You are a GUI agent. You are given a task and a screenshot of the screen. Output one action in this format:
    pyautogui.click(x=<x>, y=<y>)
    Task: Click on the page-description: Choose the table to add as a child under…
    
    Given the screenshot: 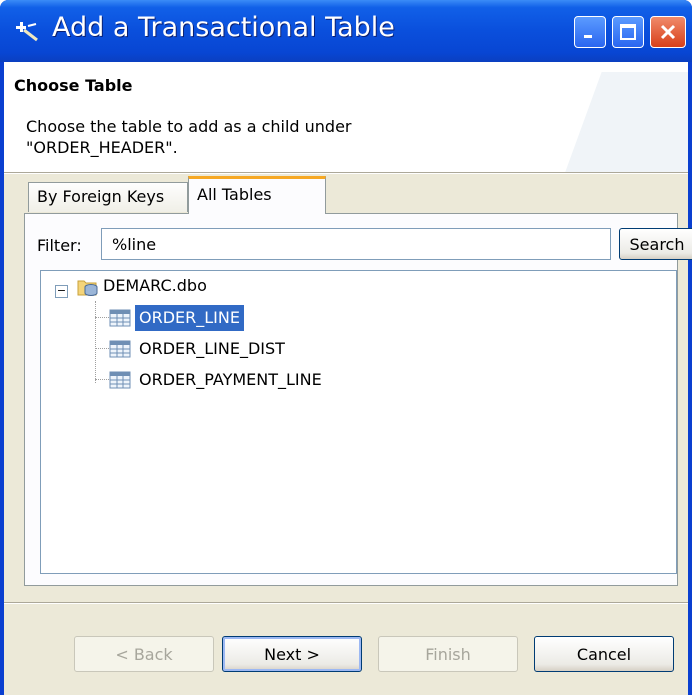 What is the action you would take?
    pyautogui.click(x=189, y=137)
    